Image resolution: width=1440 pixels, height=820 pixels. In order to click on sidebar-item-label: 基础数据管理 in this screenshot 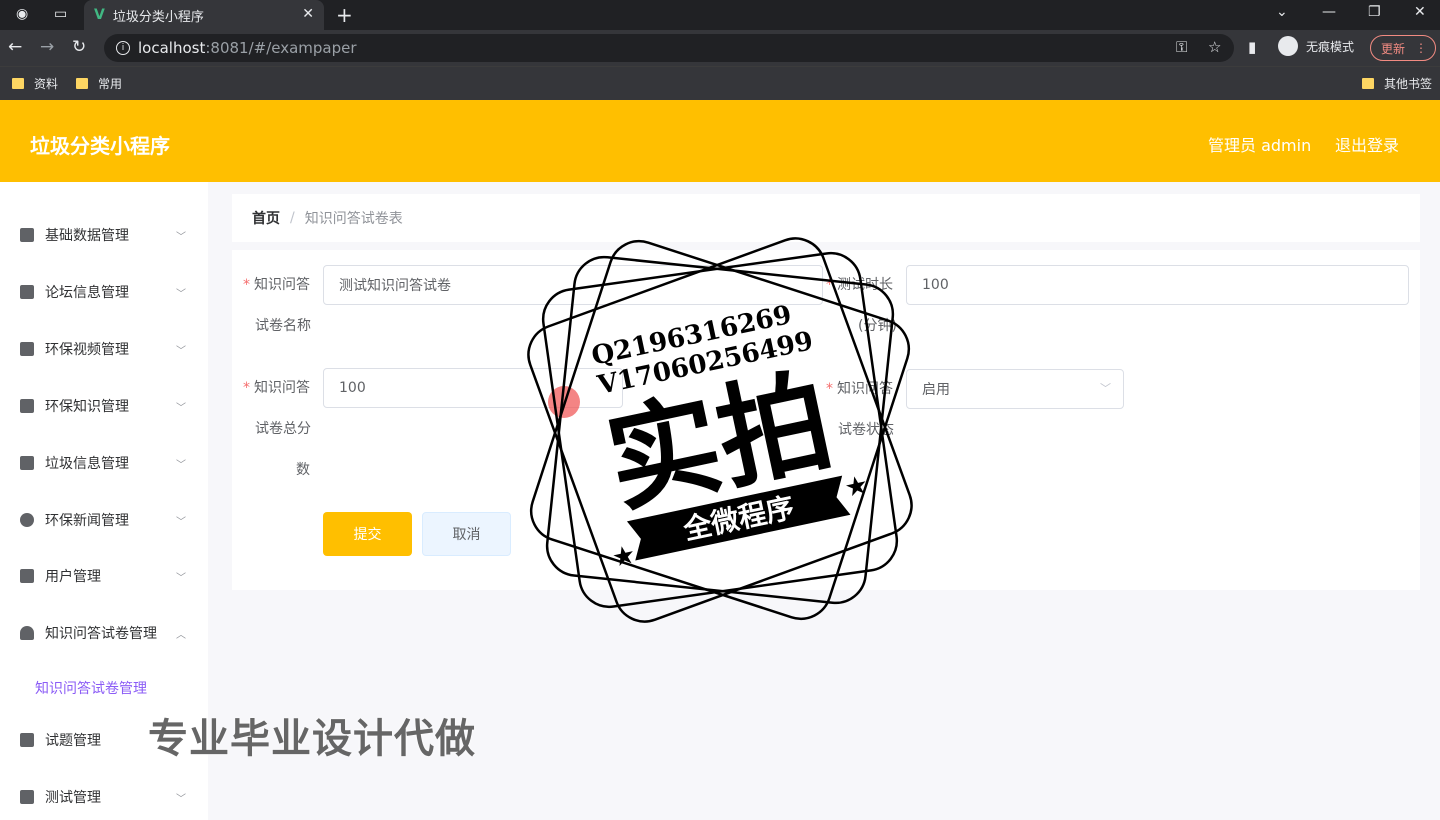, I will do `click(87, 236)`.